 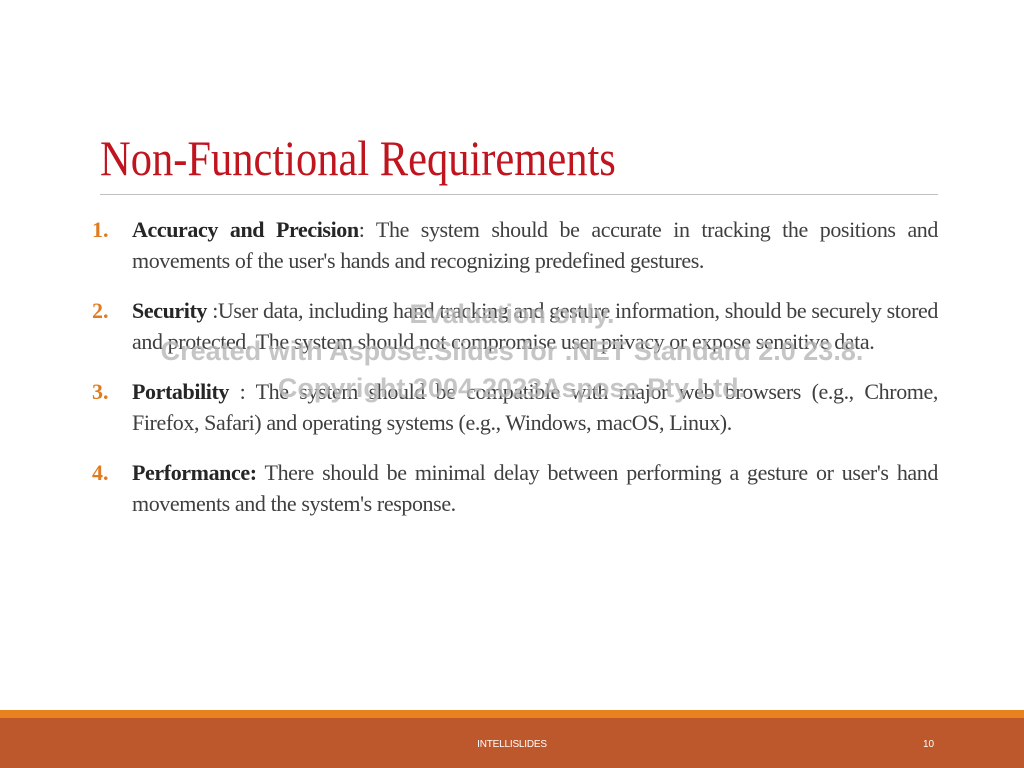 What do you see at coordinates (929, 744) in the screenshot?
I see `slide-number: 10` at bounding box center [929, 744].